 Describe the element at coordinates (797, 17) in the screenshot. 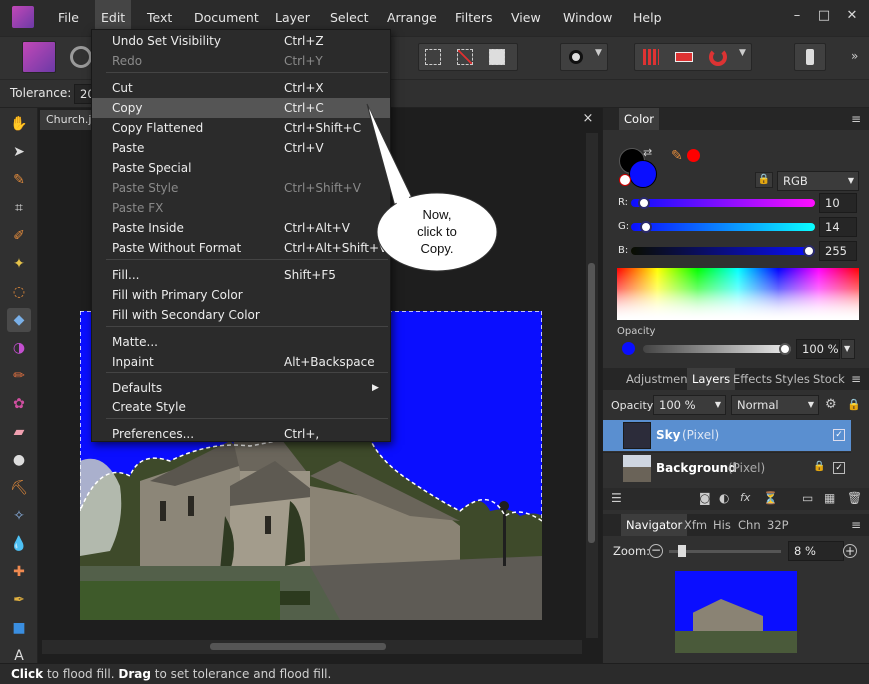

I see `minimize-icon: –` at that location.